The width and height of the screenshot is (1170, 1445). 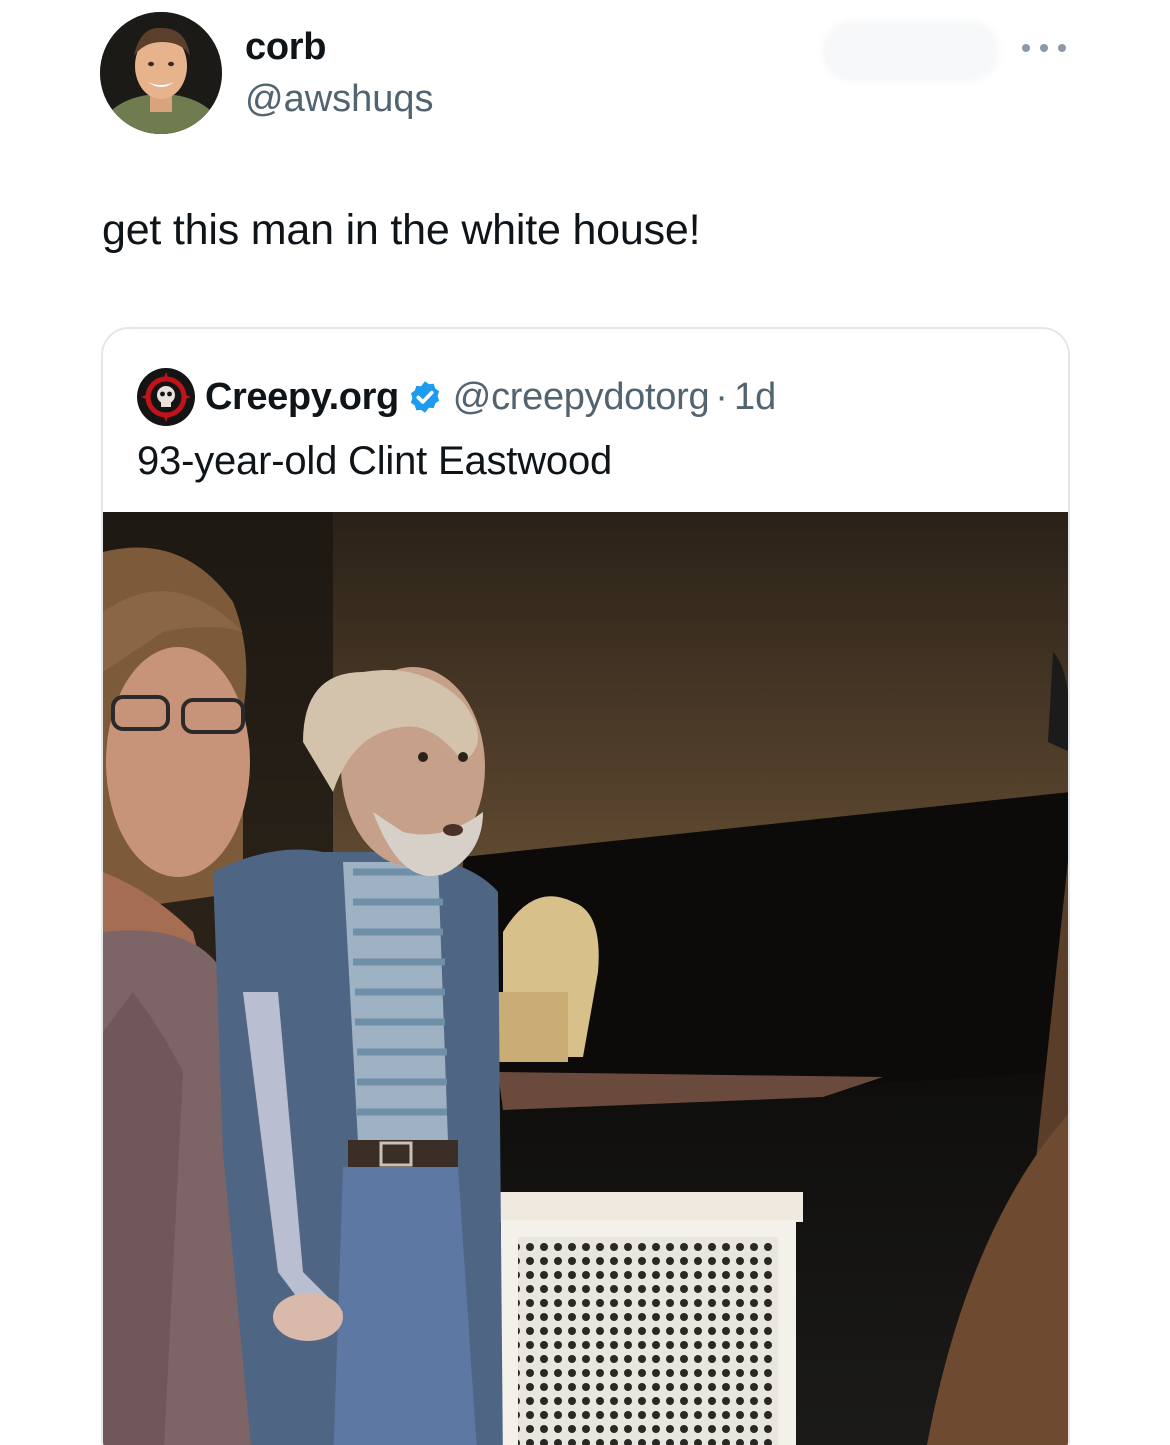 I want to click on more-horizontal-icon, so click(x=1044, y=48).